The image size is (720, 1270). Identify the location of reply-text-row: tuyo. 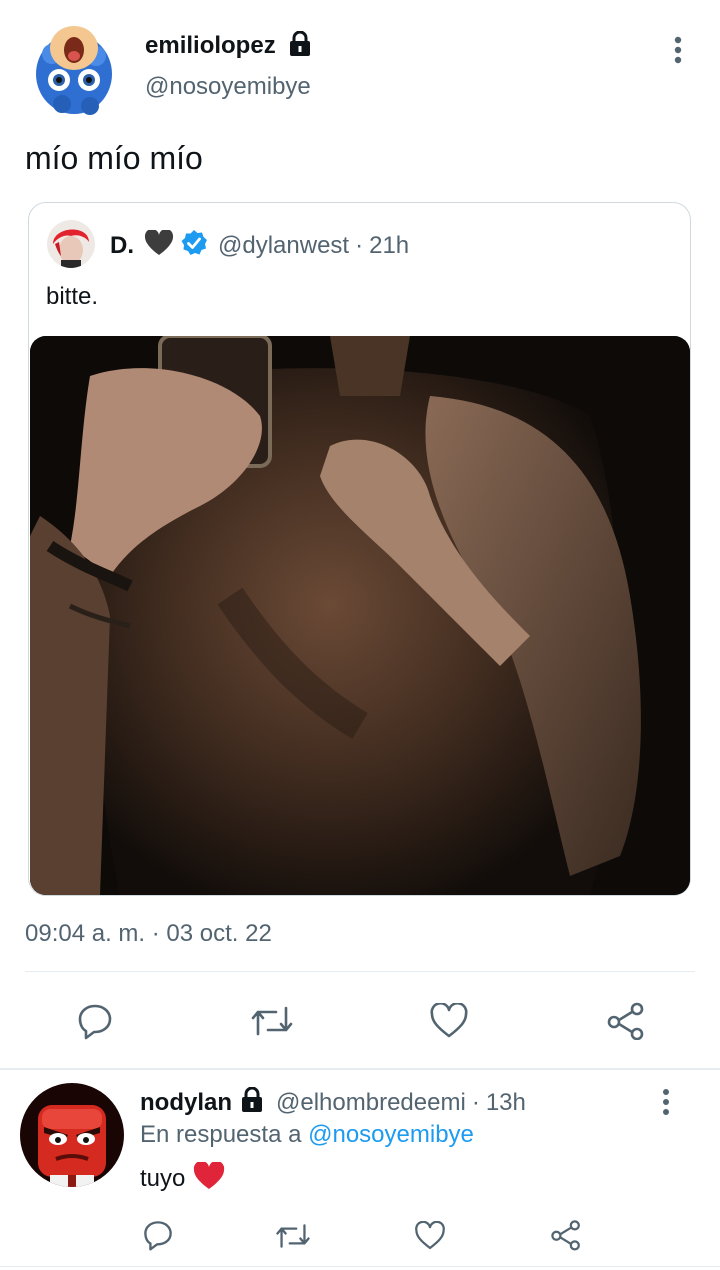
(182, 1178).